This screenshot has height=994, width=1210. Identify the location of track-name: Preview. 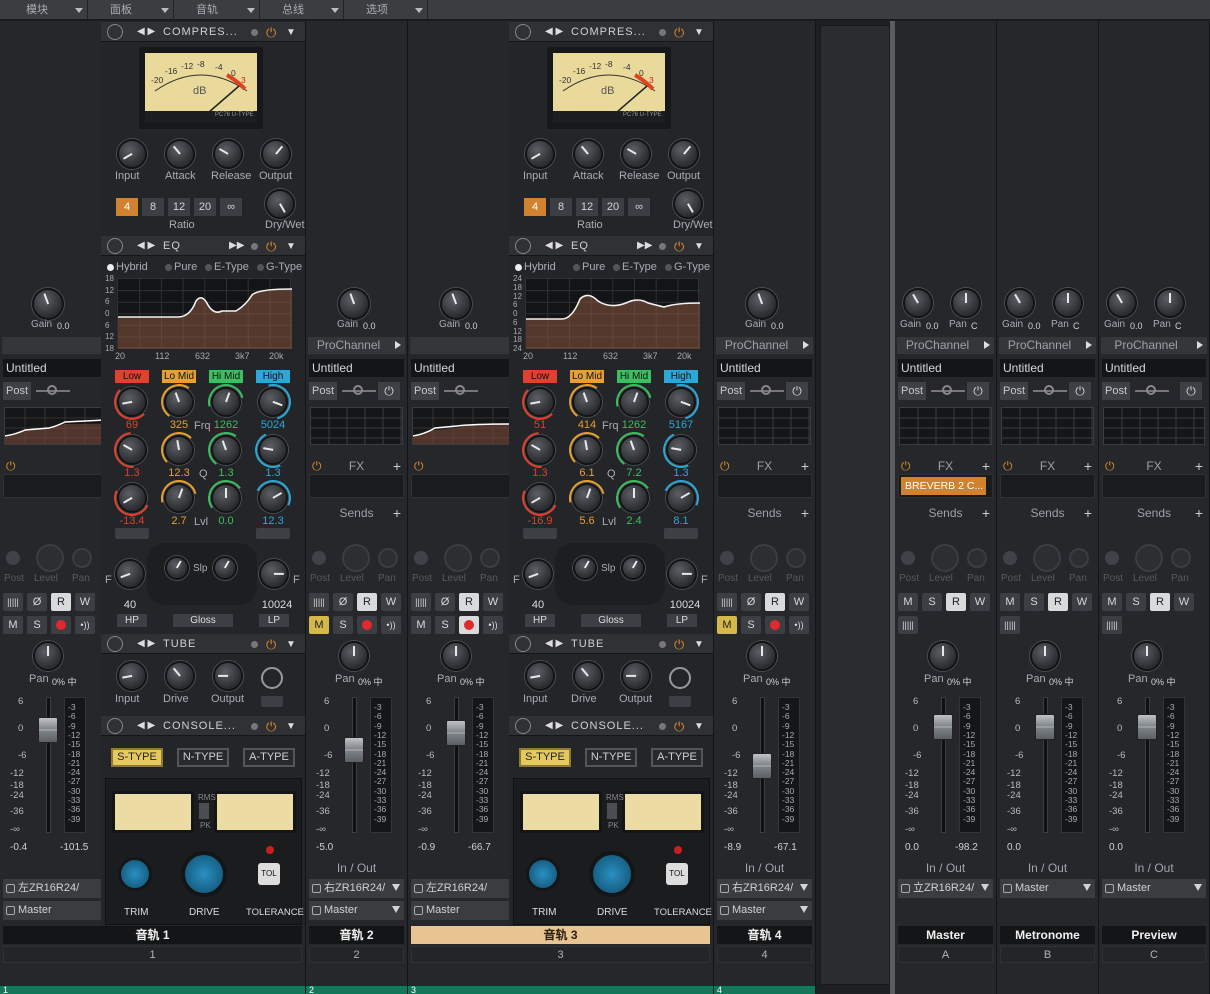
(1154, 935).